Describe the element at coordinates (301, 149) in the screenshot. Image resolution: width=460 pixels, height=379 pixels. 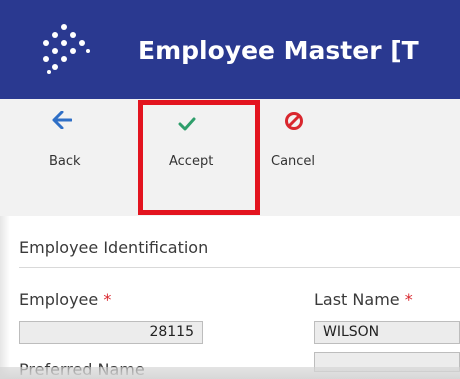
I see `cancel-button: Cancel` at that location.